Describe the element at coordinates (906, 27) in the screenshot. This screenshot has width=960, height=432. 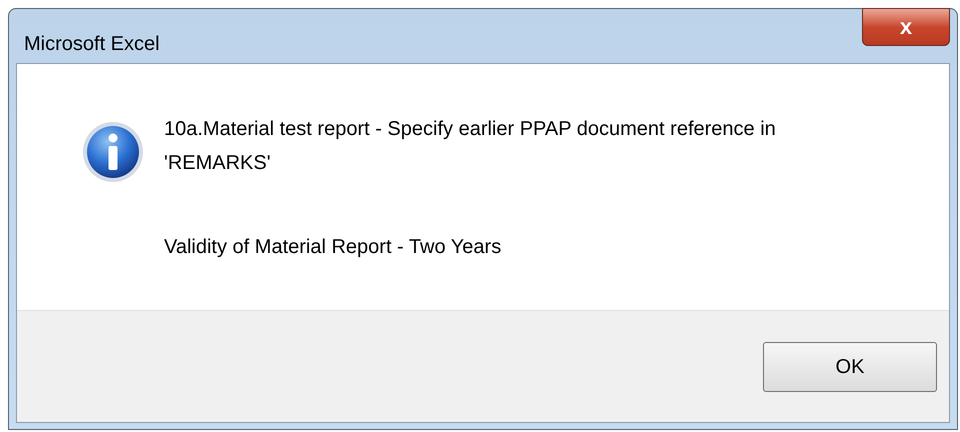
I see `close-button: x` at that location.